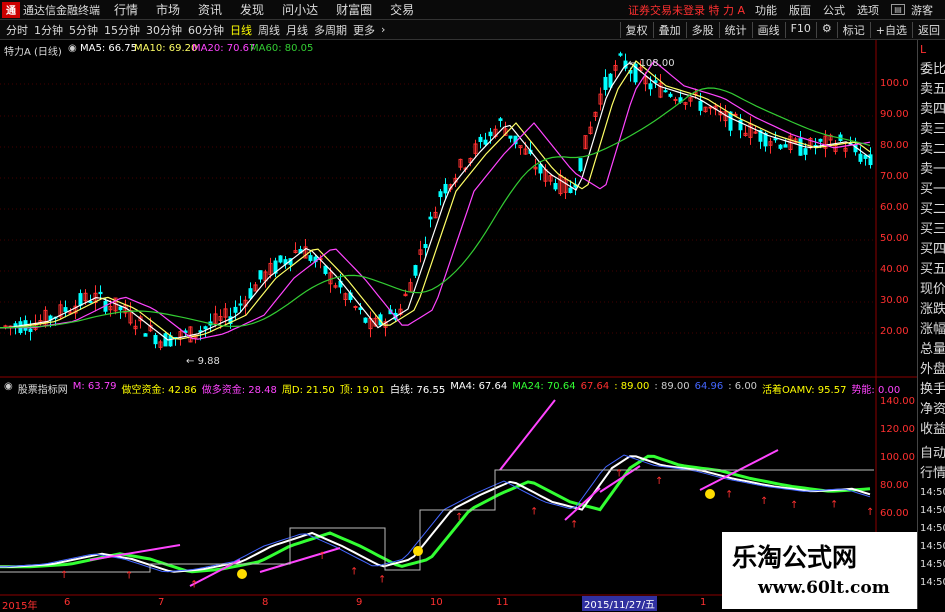 This screenshot has width=945, height=612. Describe the element at coordinates (931, 230) in the screenshot. I see `sidebar-item: 买三` at that location.